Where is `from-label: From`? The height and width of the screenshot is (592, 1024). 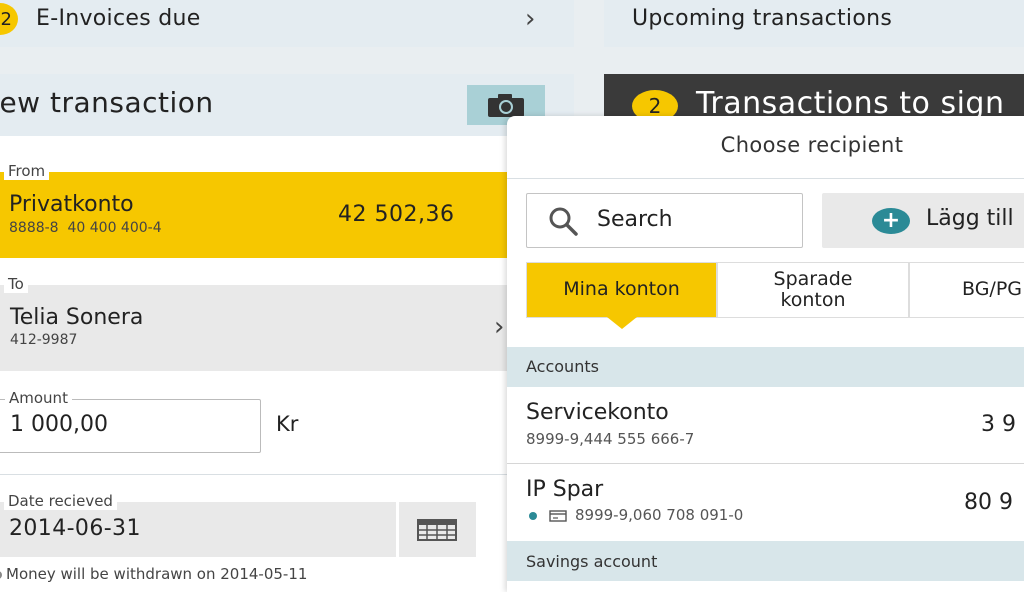
from-label: From is located at coordinates (27, 171).